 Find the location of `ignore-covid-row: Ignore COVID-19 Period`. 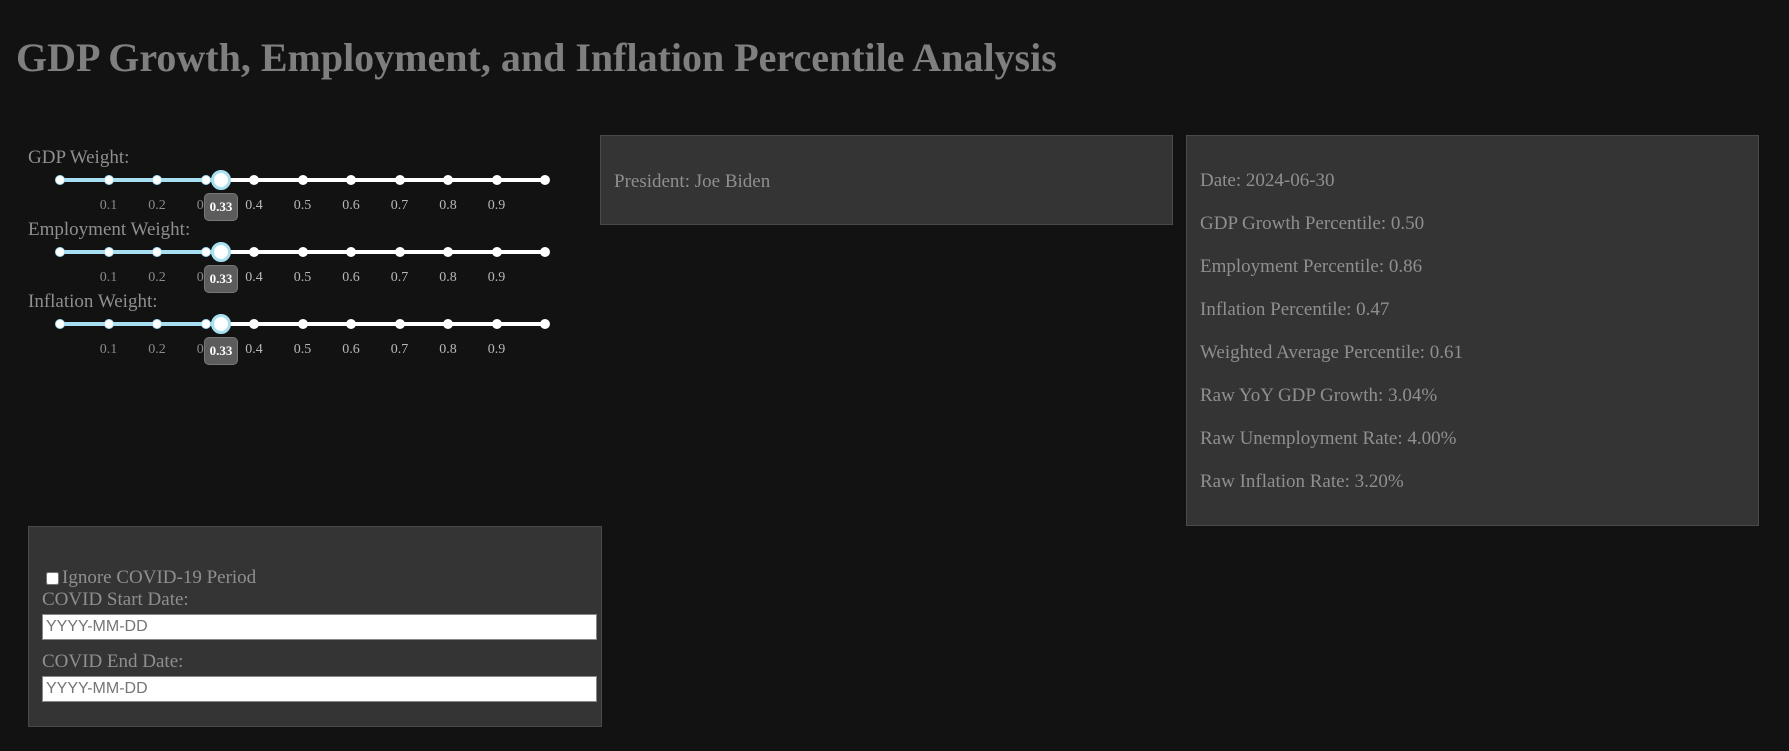

ignore-covid-row: Ignore COVID-19 Period is located at coordinates (149, 578).